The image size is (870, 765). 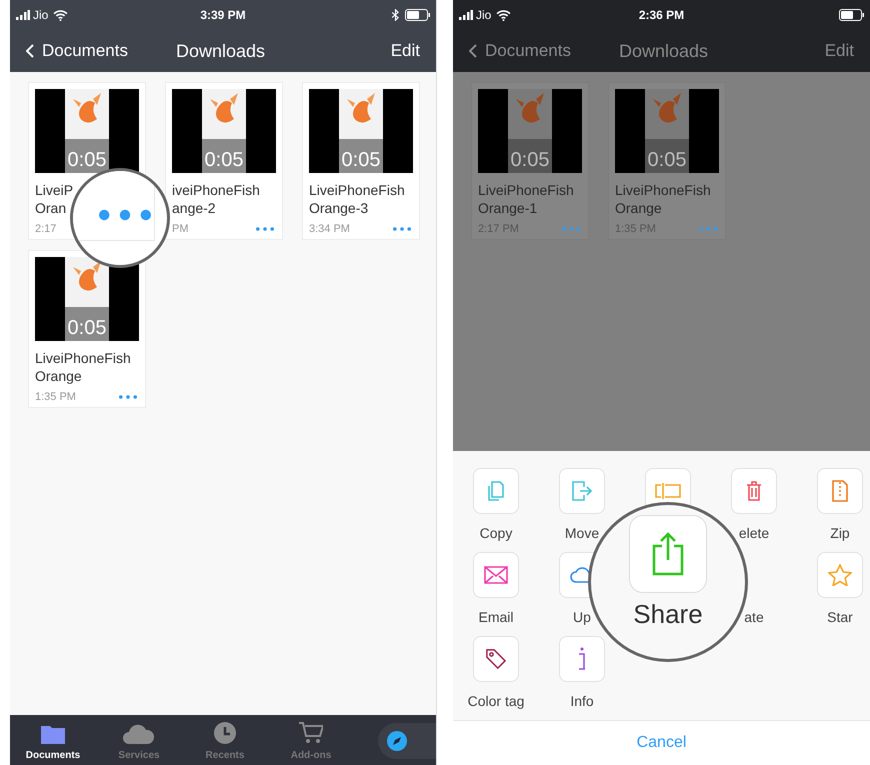 What do you see at coordinates (582, 617) in the screenshot?
I see `action-label: Up` at bounding box center [582, 617].